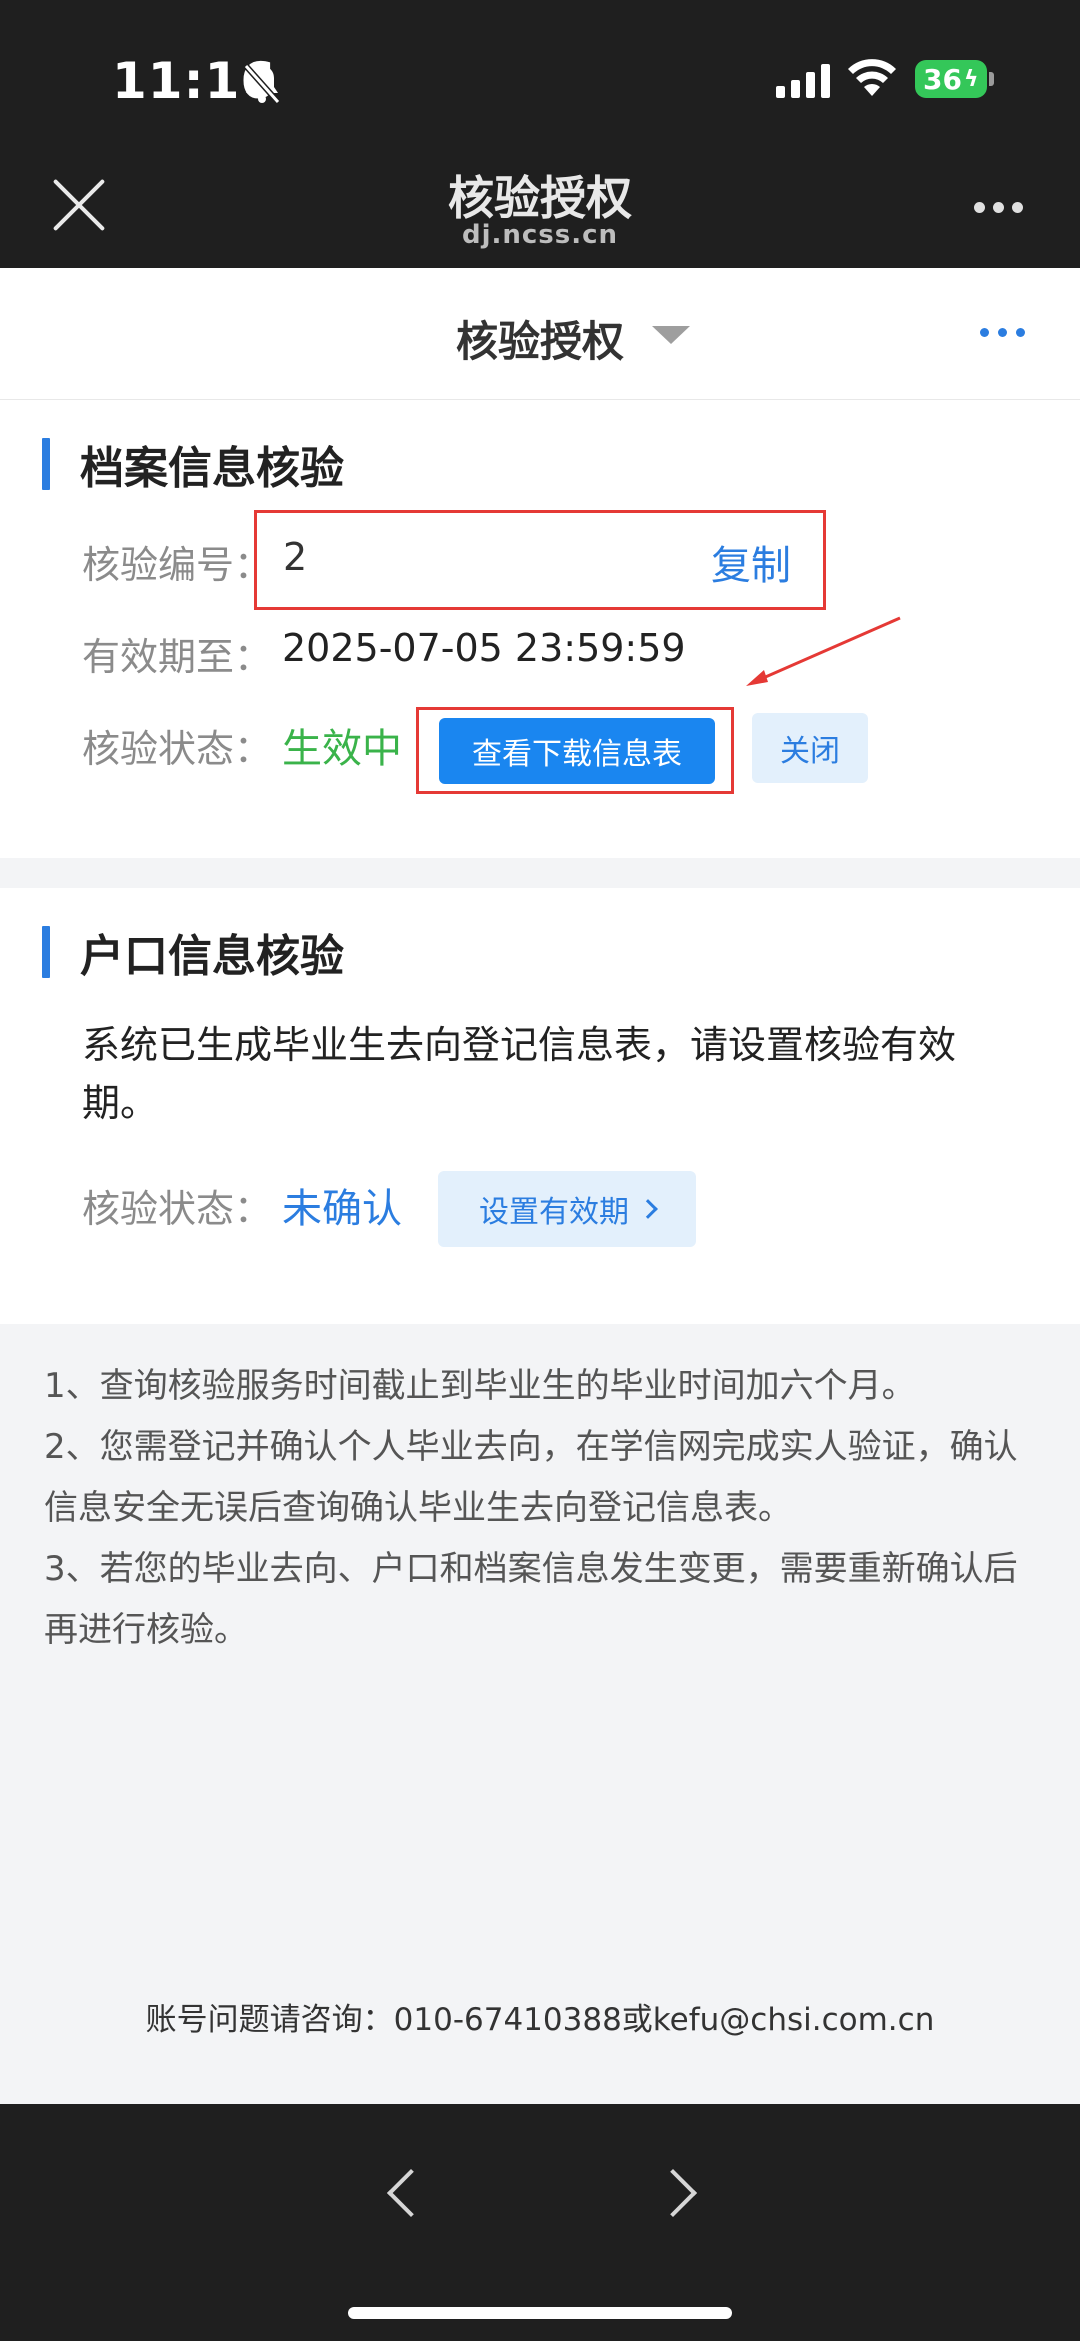 The image size is (1080, 2341). Describe the element at coordinates (480, 1386) in the screenshot. I see `note-item: 1、查询核验服务时间截止到毕业生的毕业时间加六个月。` at that location.